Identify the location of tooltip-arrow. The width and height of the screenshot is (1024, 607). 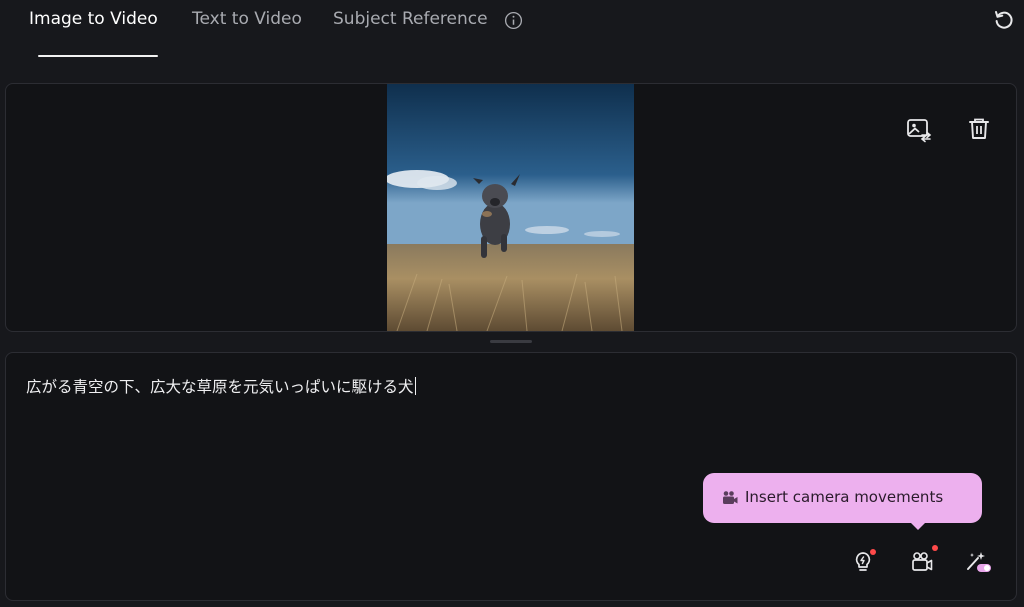
(918, 526).